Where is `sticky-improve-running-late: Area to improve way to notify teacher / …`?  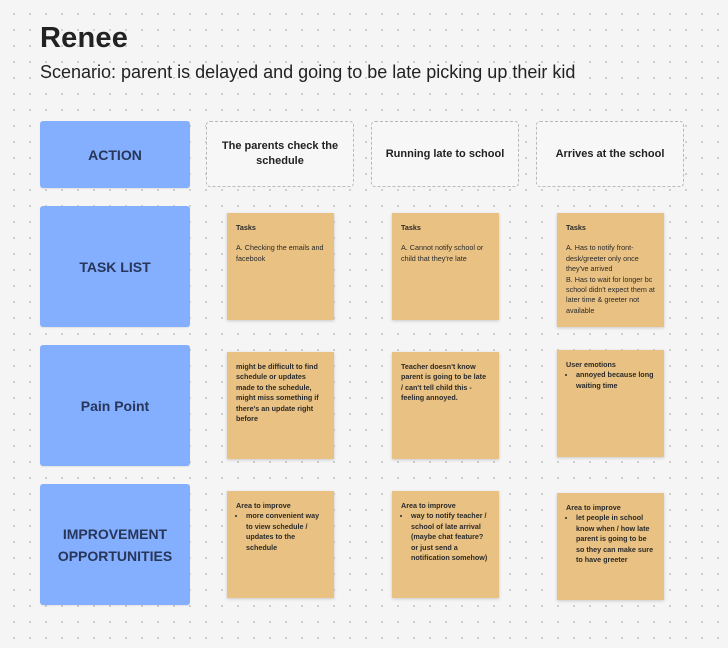 sticky-improve-running-late: Area to improve way to notify teacher / … is located at coordinates (445, 544).